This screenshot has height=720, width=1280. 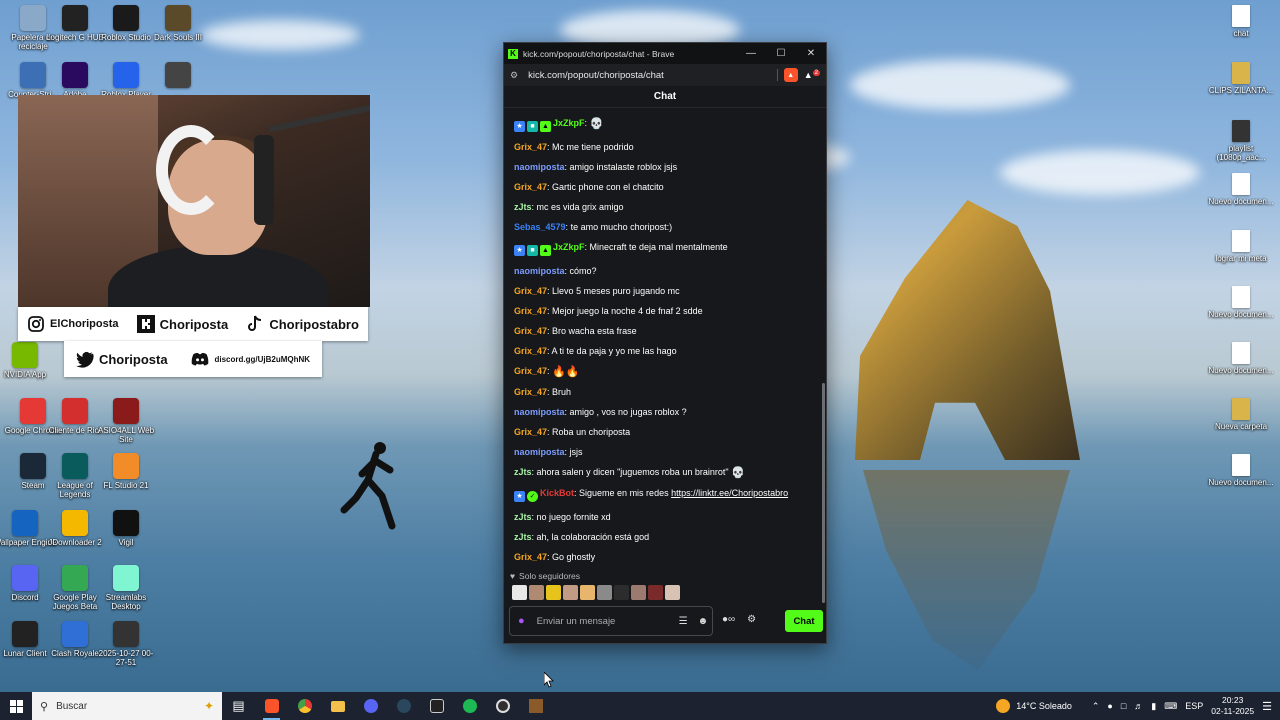 I want to click on minecraft-taskbar-icon, so click(x=535, y=706).